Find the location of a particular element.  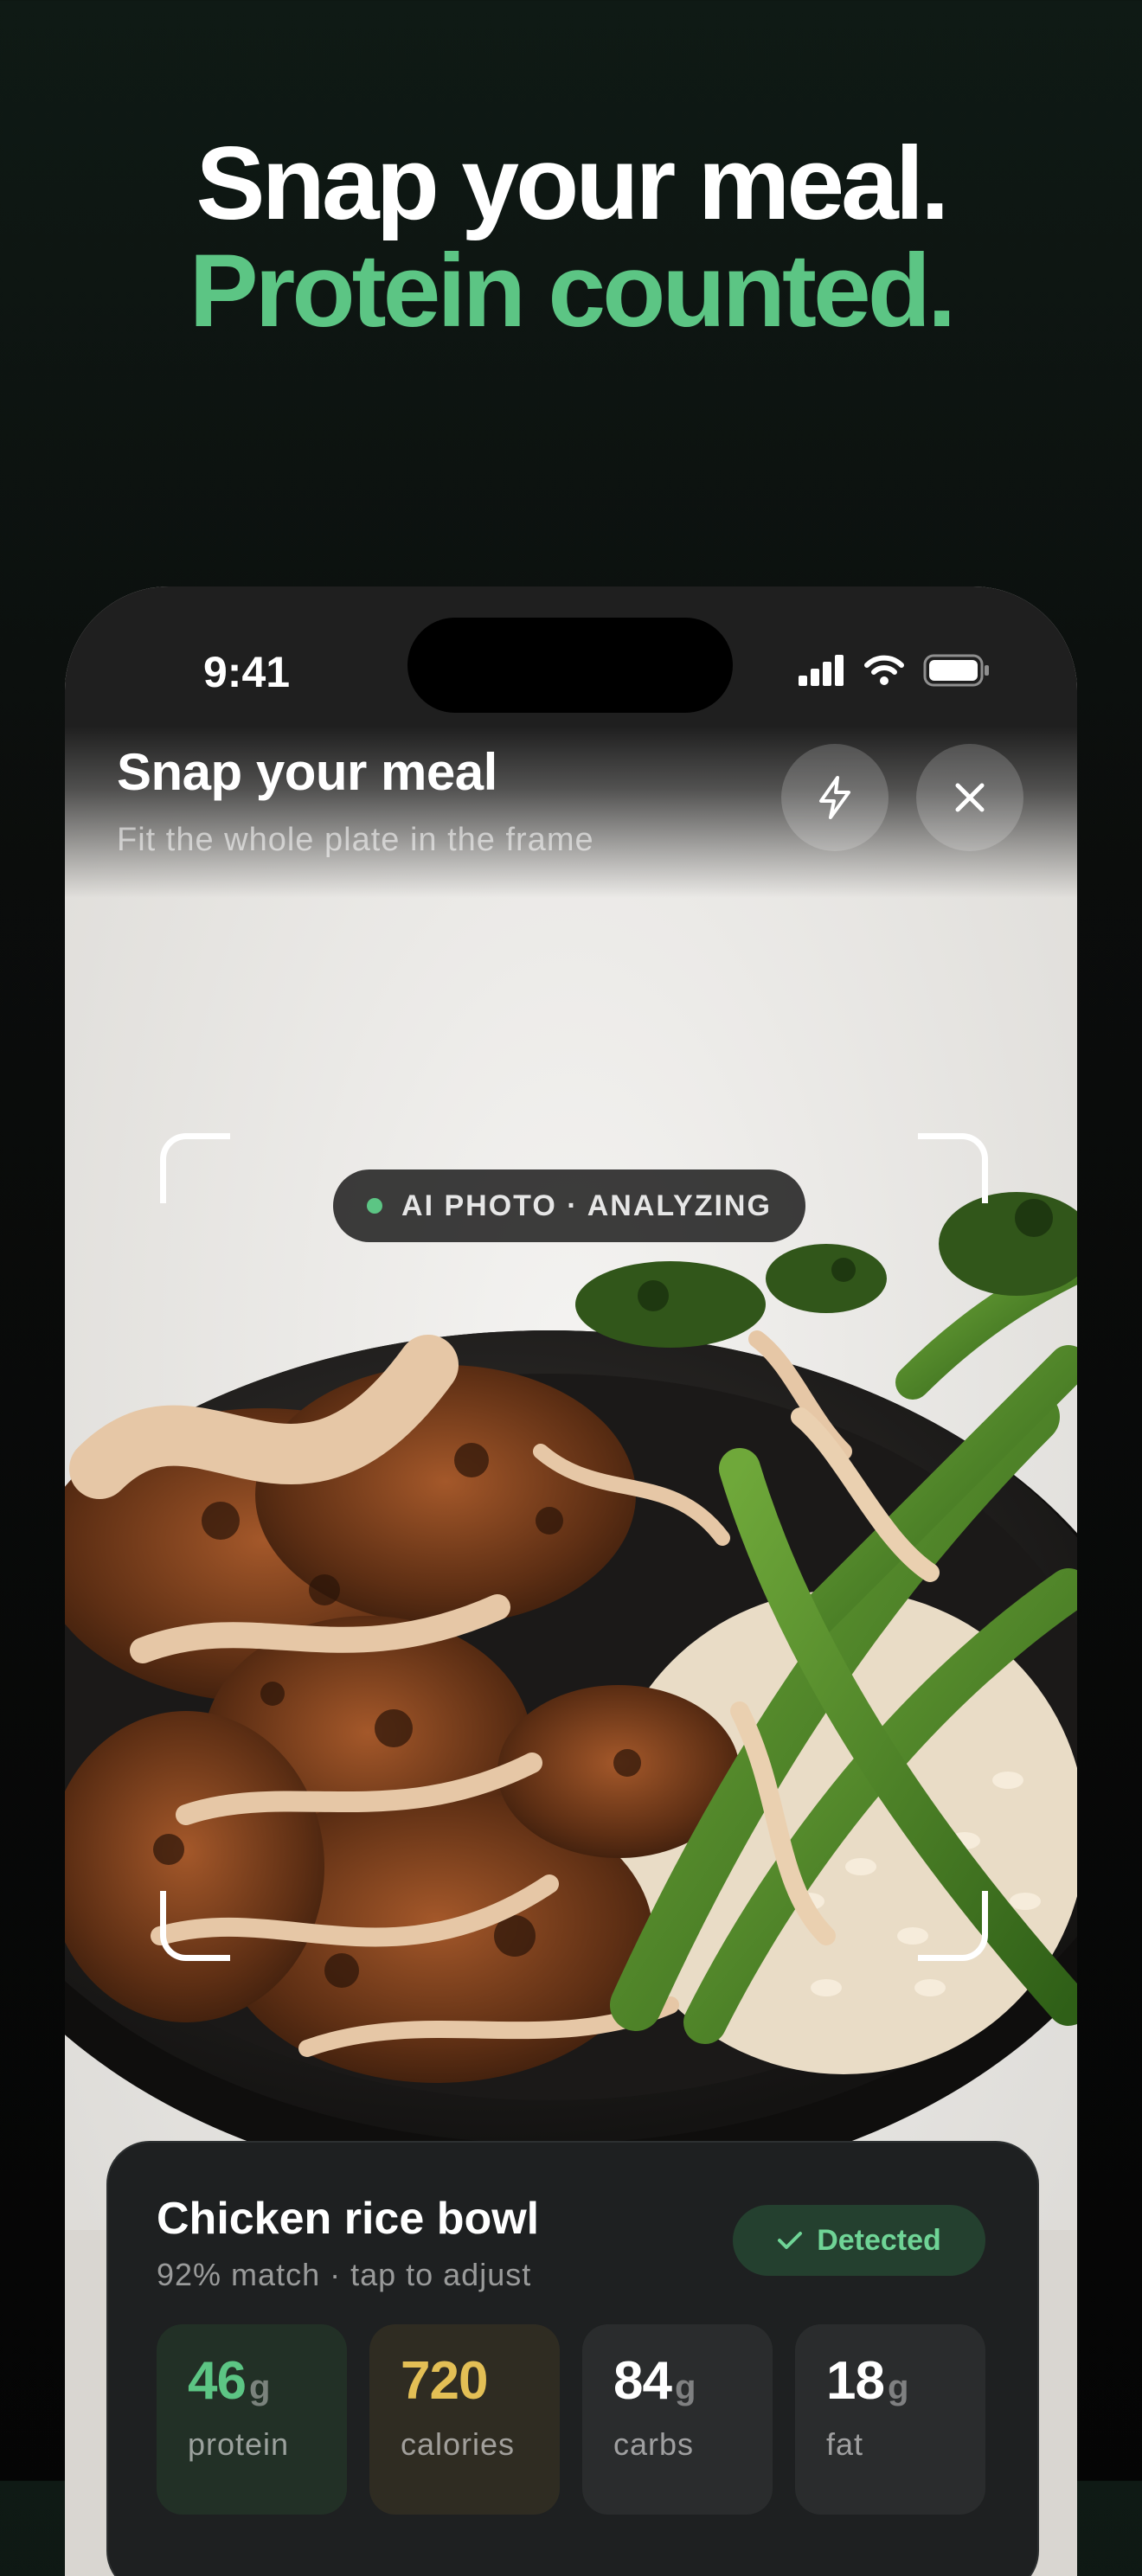

macro-label: carbs is located at coordinates (654, 2444).